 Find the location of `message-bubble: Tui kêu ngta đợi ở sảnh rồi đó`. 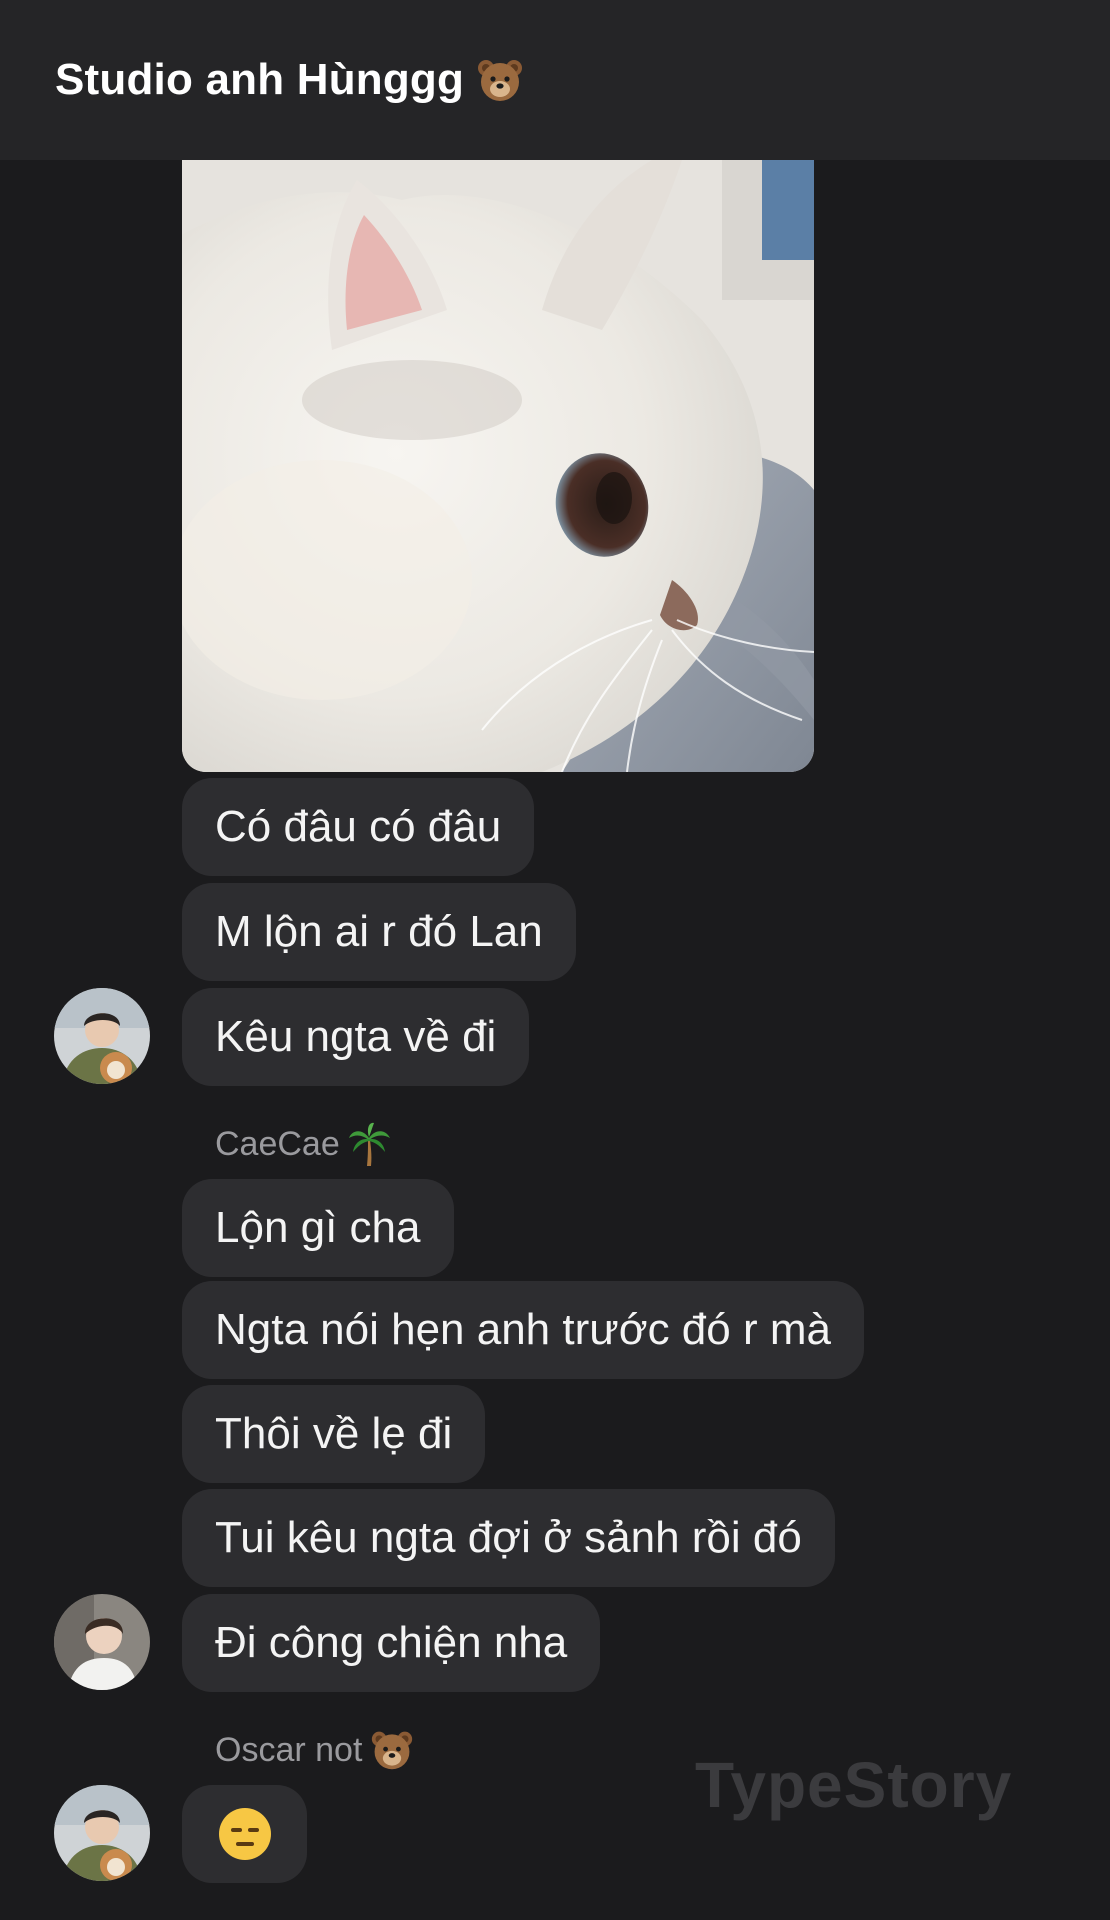

message-bubble: Tui kêu ngta đợi ở sảnh rồi đó is located at coordinates (508, 1538).